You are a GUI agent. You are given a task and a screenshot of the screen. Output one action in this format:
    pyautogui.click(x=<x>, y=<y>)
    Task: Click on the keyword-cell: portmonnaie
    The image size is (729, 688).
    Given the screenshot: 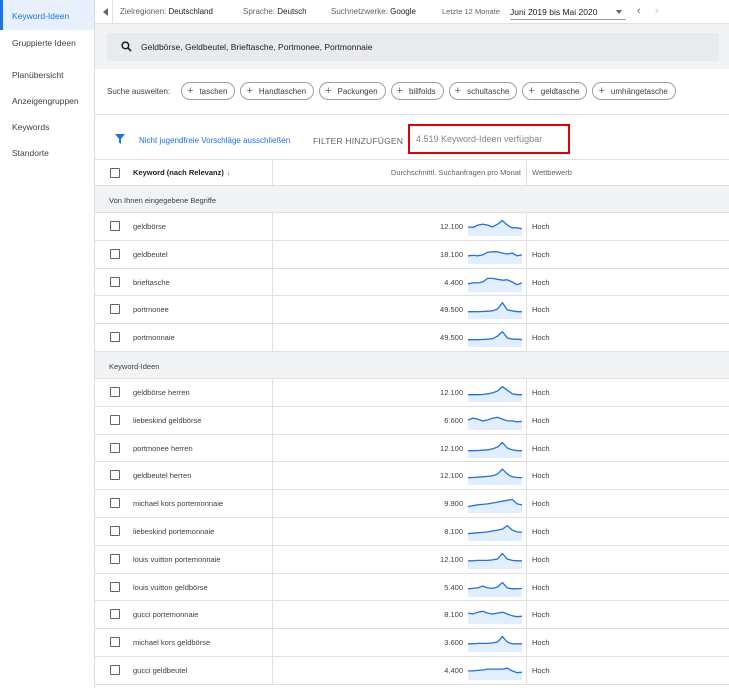 What is the action you would take?
    pyautogui.click(x=154, y=338)
    